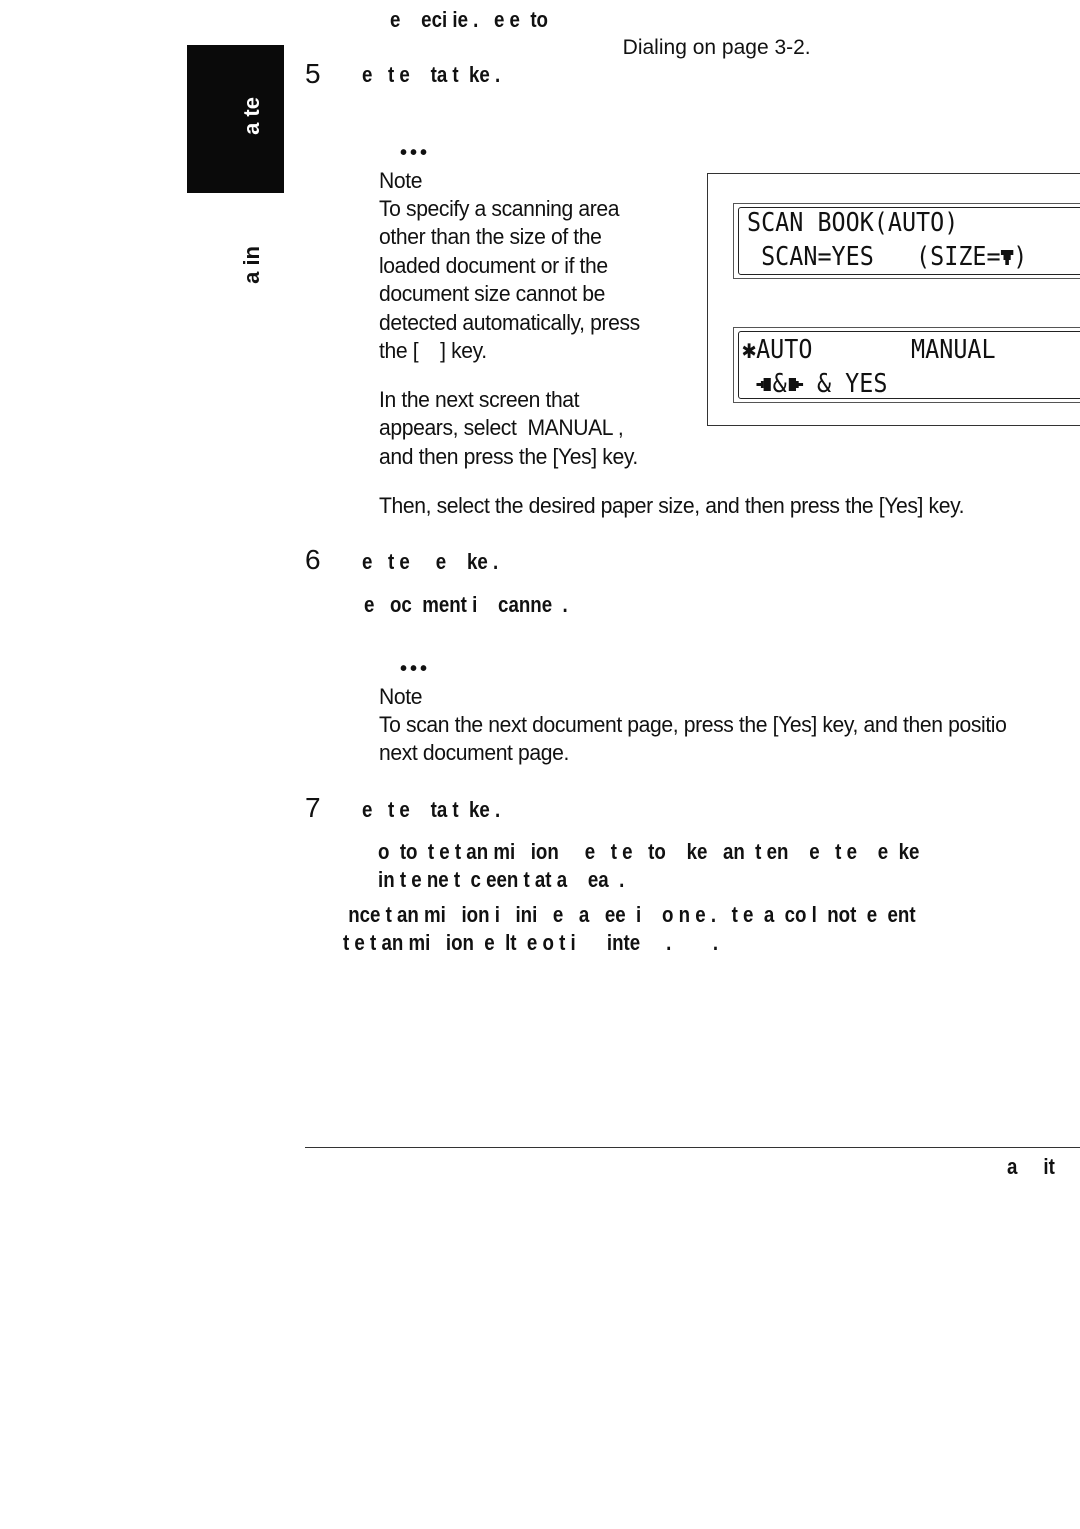  I want to click on lcd-screen-1-line-1: SCAN BOOK(AUTO), so click(853, 223).